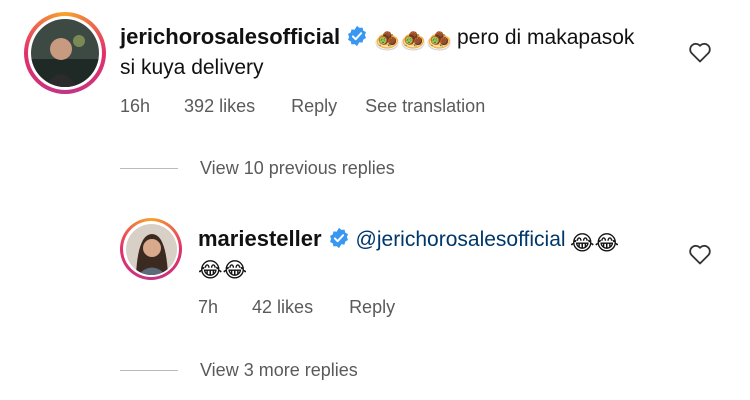 The image size is (750, 400). I want to click on see-translation-button: See translation, so click(425, 106).